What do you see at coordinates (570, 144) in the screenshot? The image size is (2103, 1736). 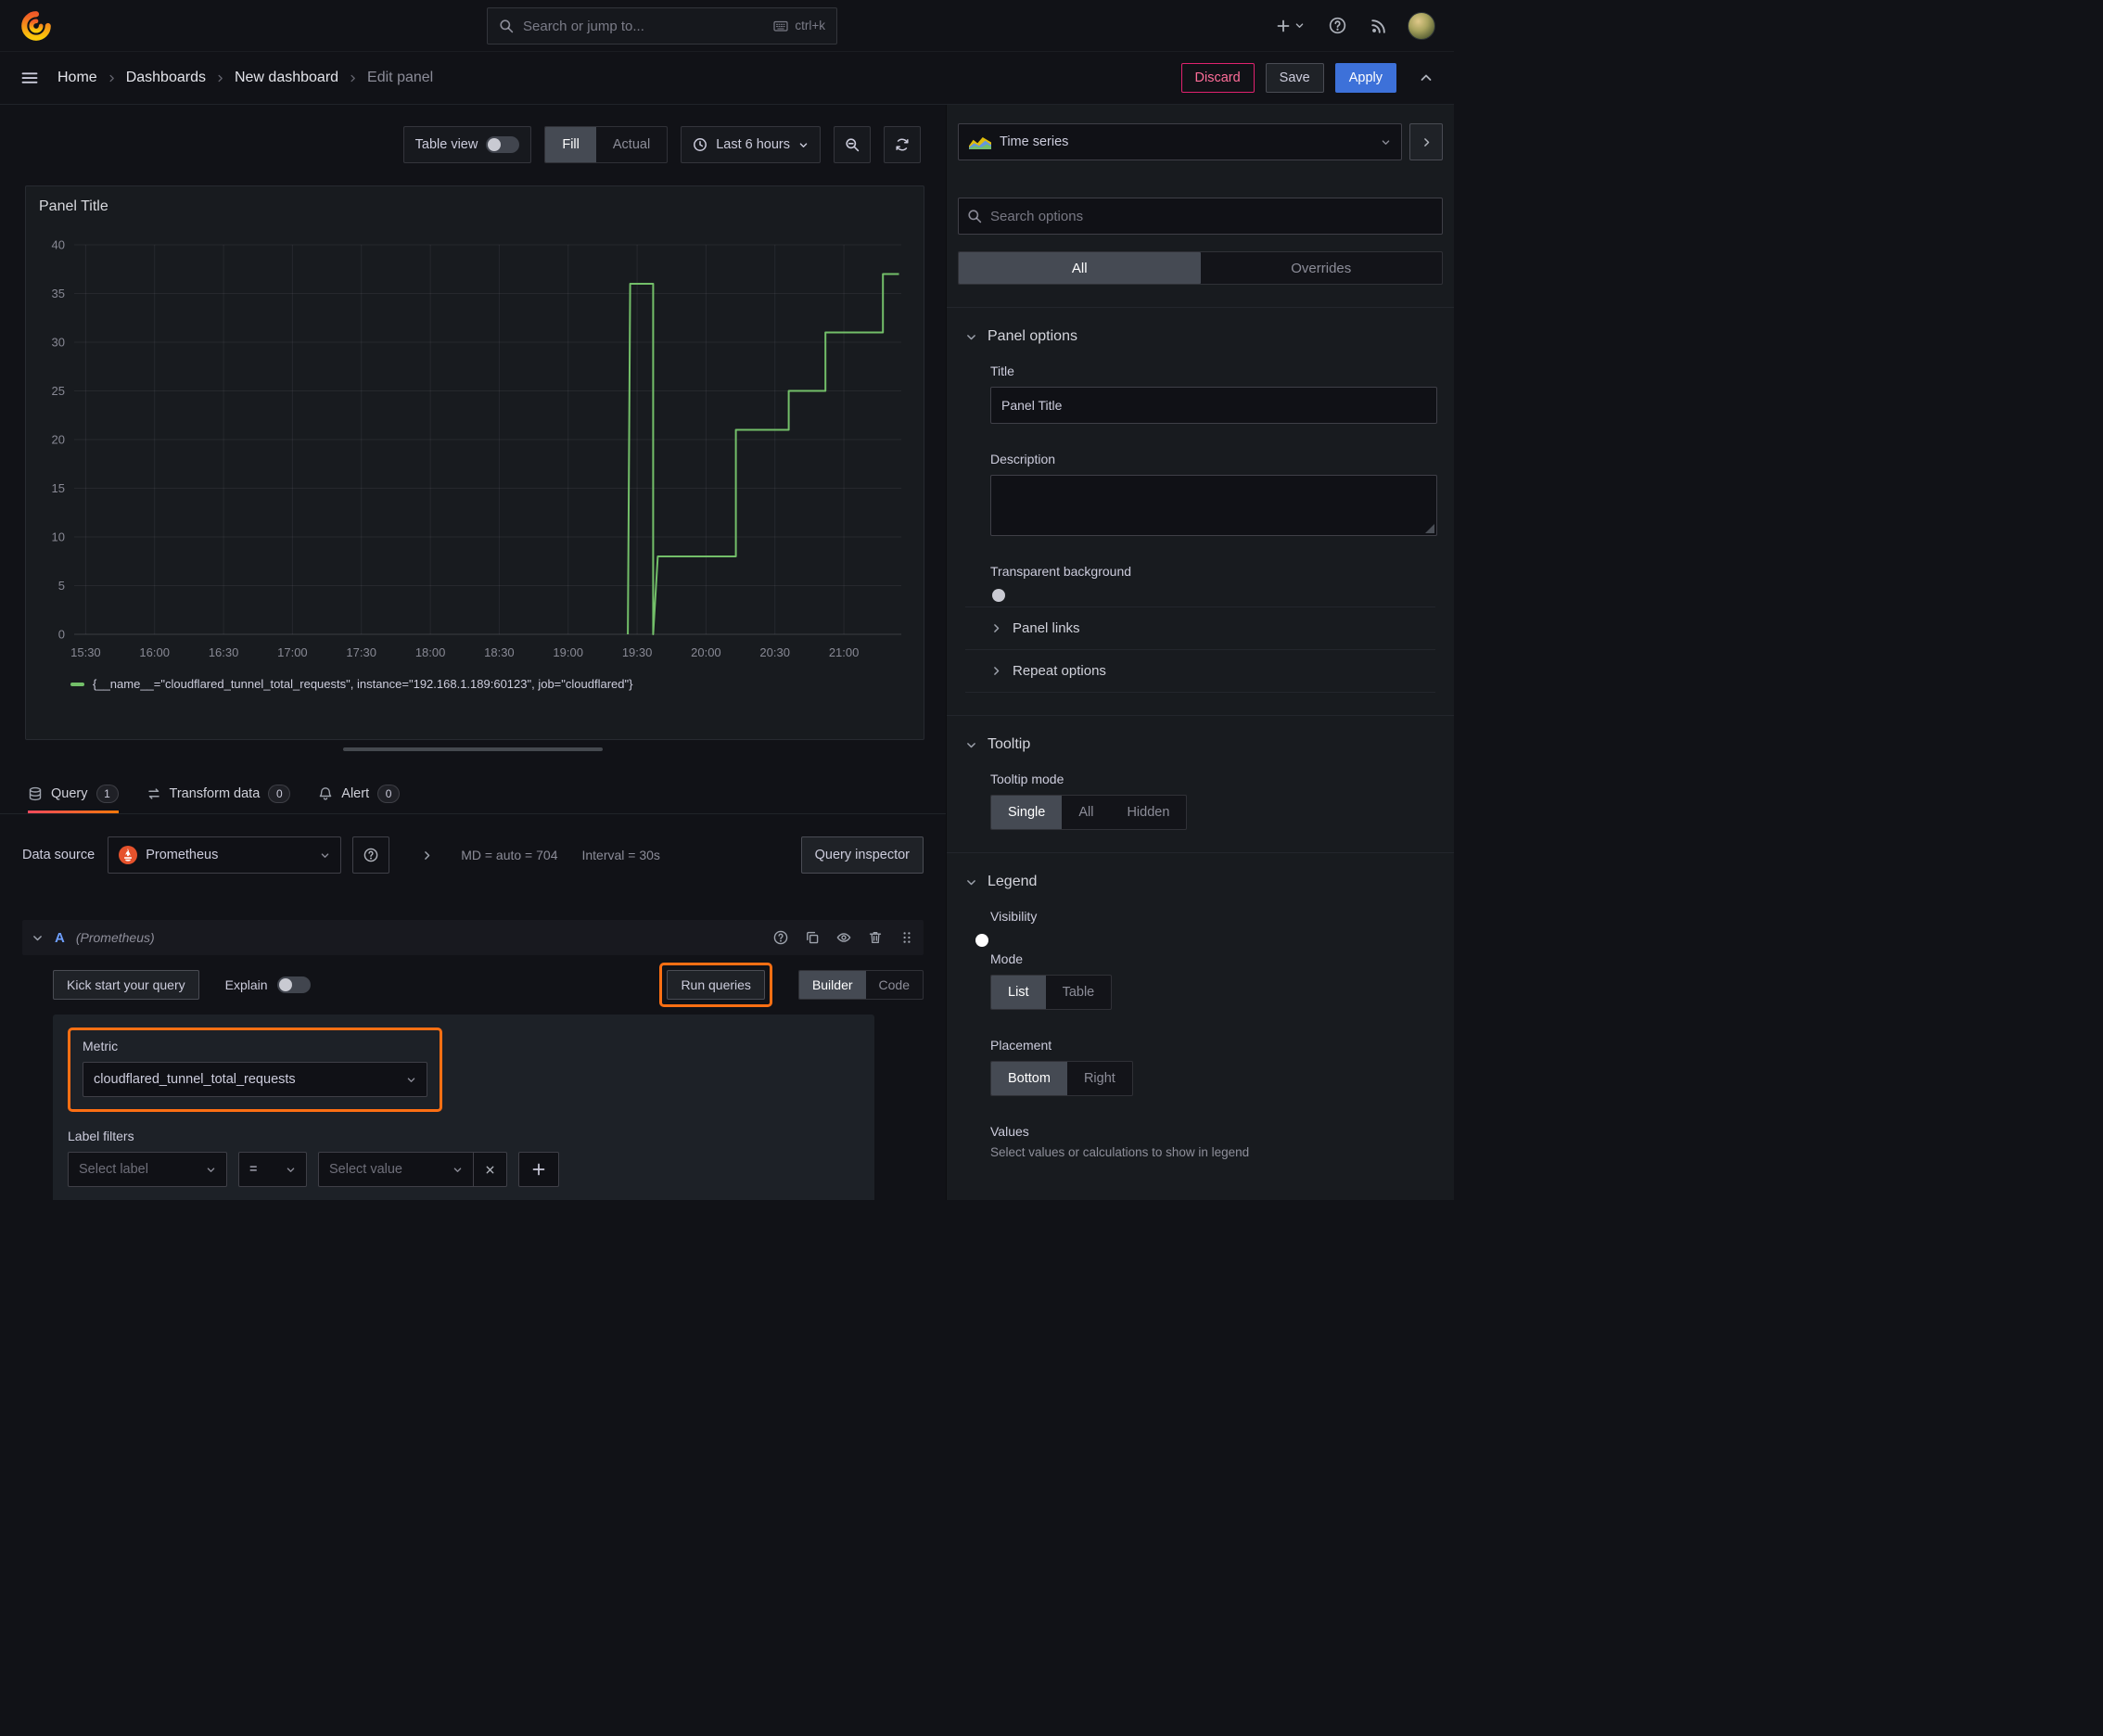 I see `fill-option: Fill` at bounding box center [570, 144].